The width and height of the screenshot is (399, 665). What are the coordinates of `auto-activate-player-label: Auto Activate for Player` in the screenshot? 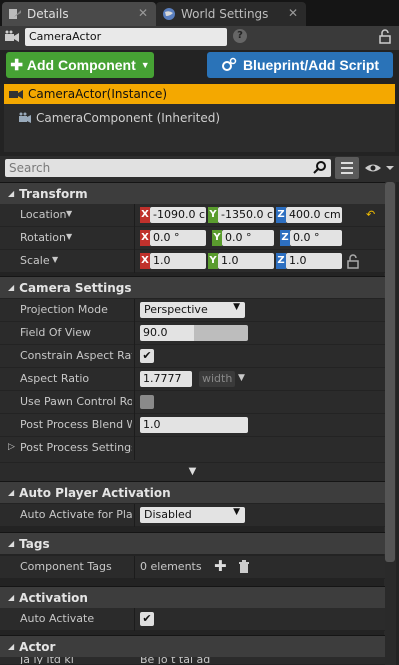 It's located at (76, 514).